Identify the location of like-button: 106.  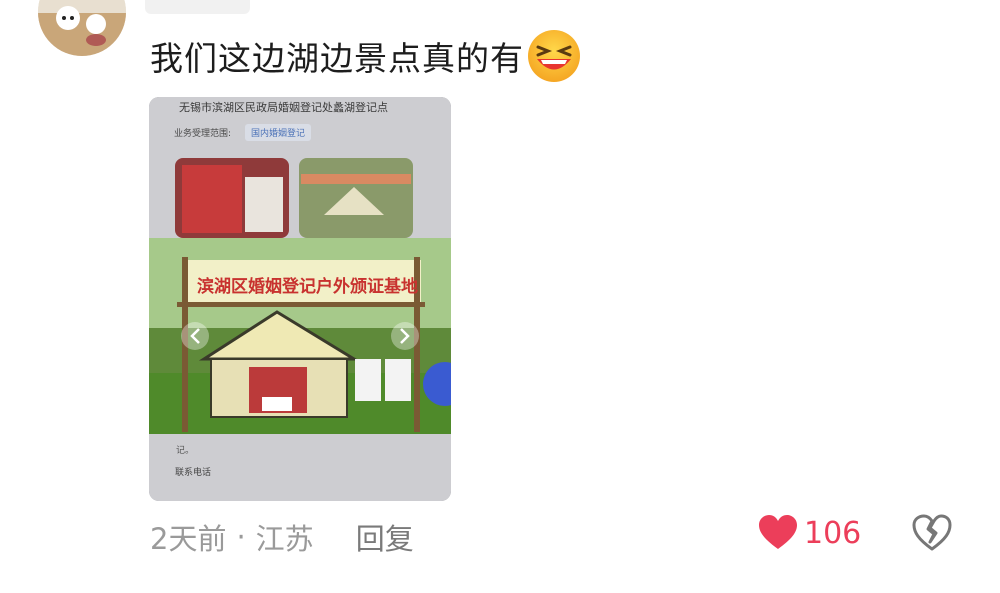
(809, 533).